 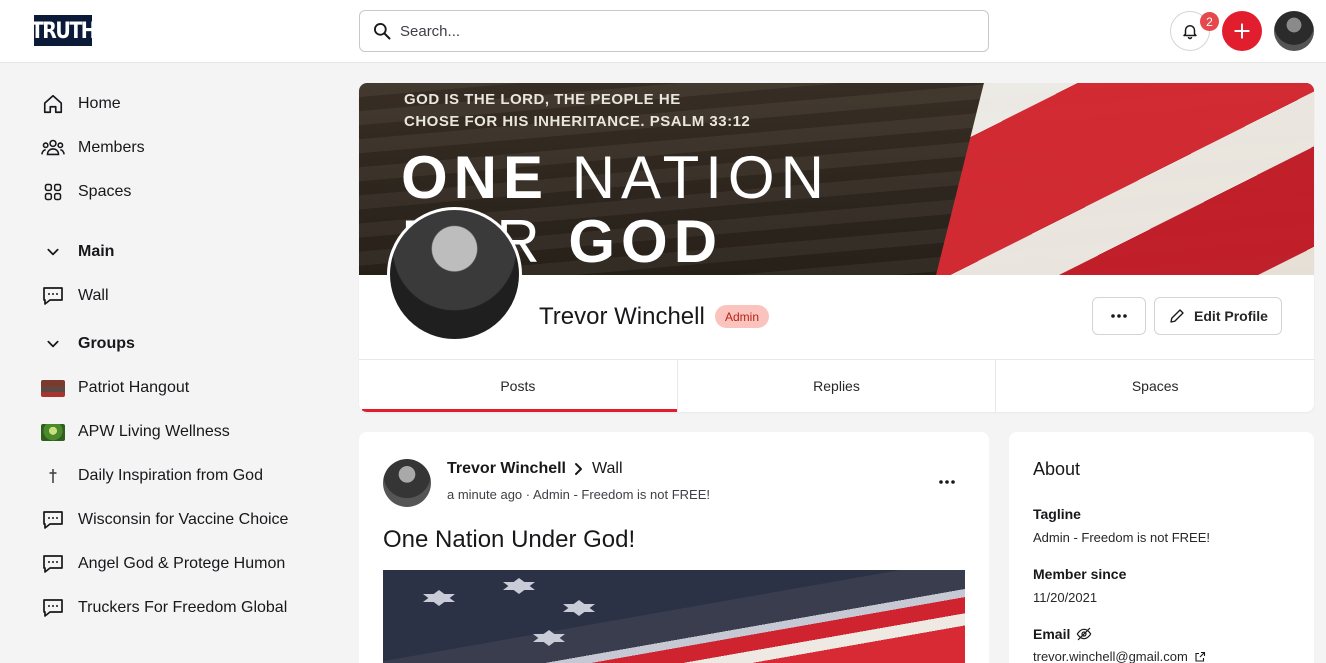 I want to click on tagline-label-text: Tagline, so click(x=1057, y=514).